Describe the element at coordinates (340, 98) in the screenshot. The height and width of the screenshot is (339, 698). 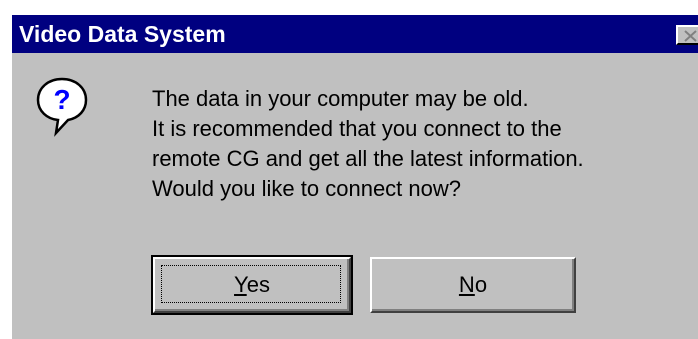
I see `message-line: The data in your computer may be old.` at that location.